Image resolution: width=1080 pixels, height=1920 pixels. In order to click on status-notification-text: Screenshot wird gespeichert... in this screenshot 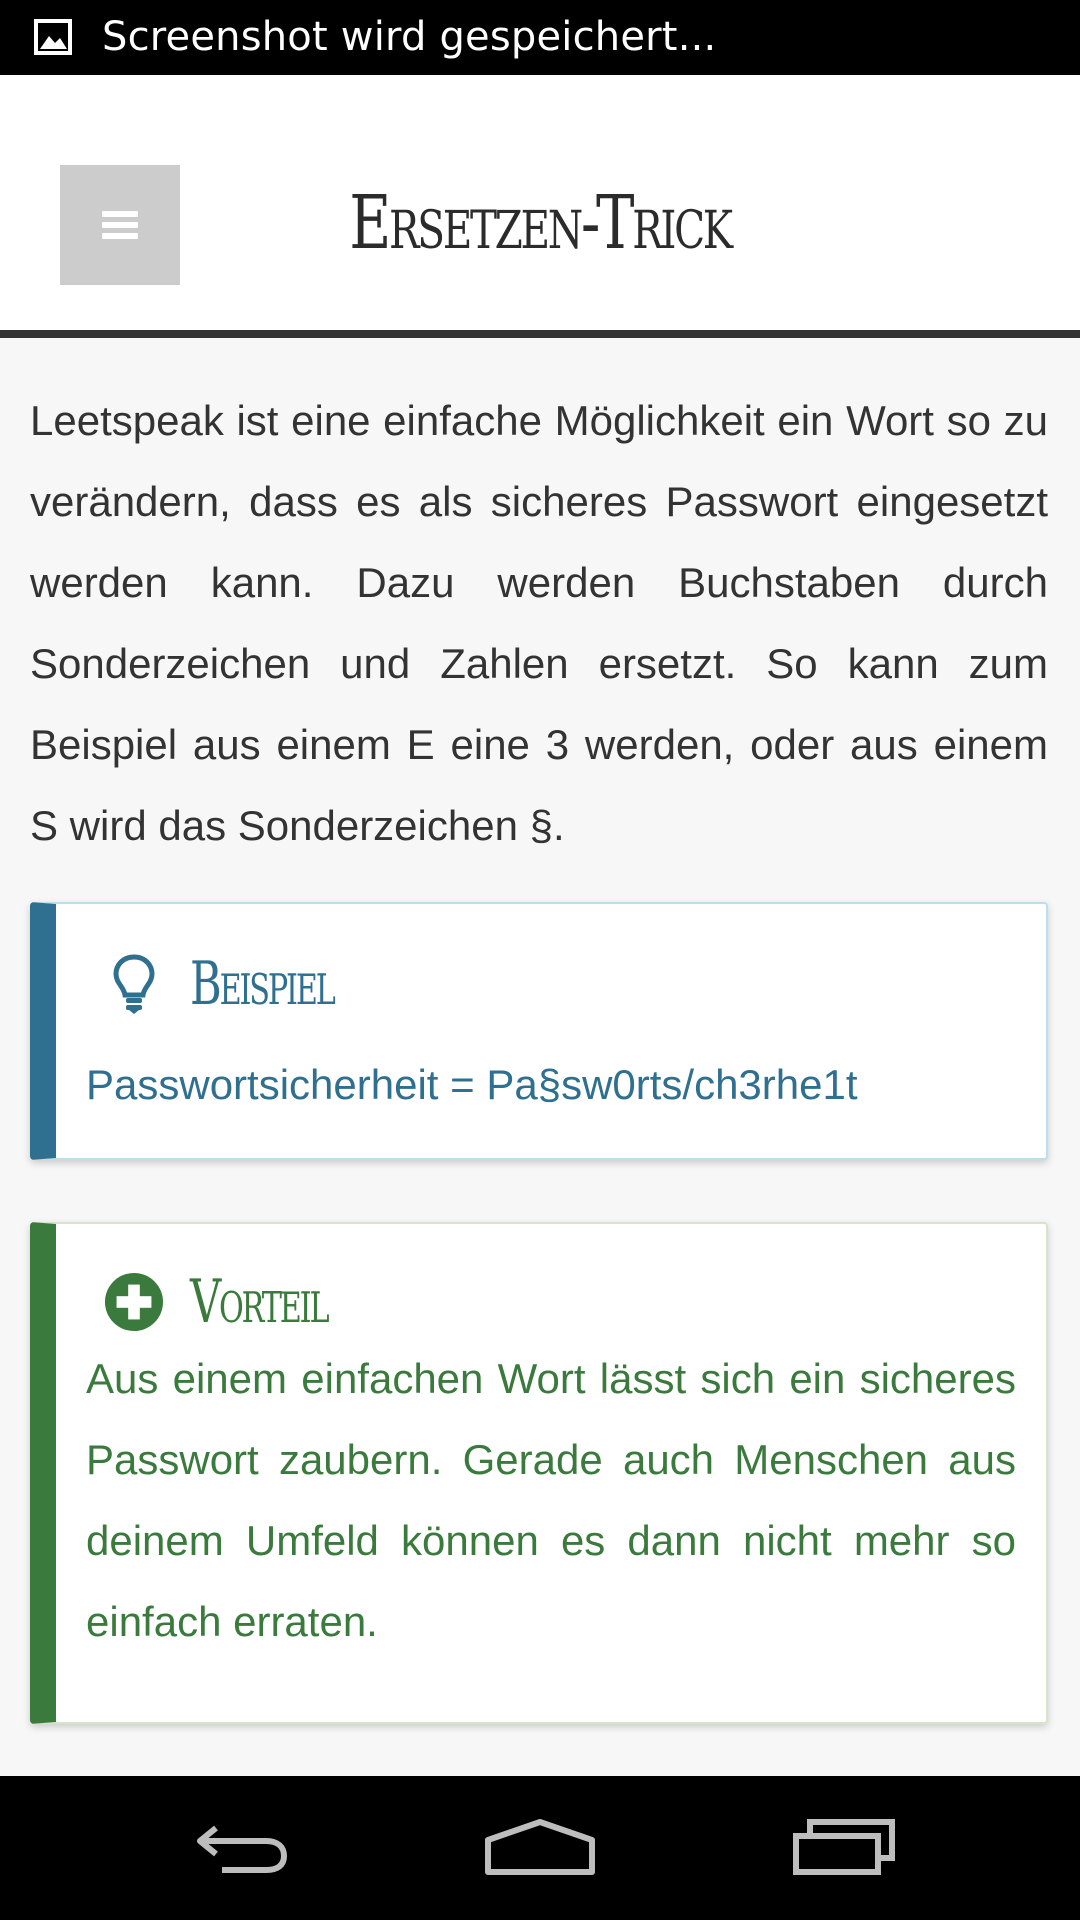, I will do `click(409, 37)`.